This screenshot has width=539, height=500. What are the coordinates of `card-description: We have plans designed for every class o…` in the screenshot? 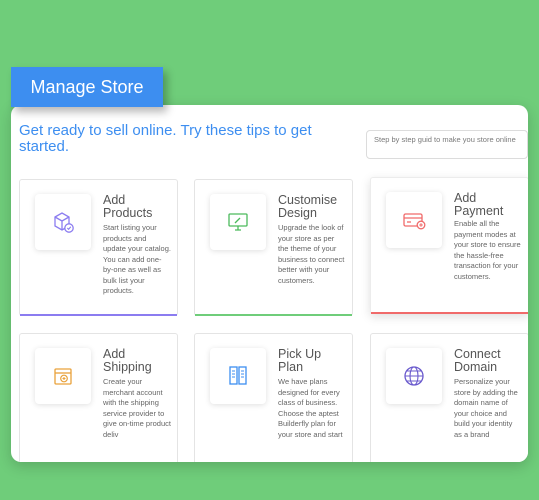 It's located at (310, 408).